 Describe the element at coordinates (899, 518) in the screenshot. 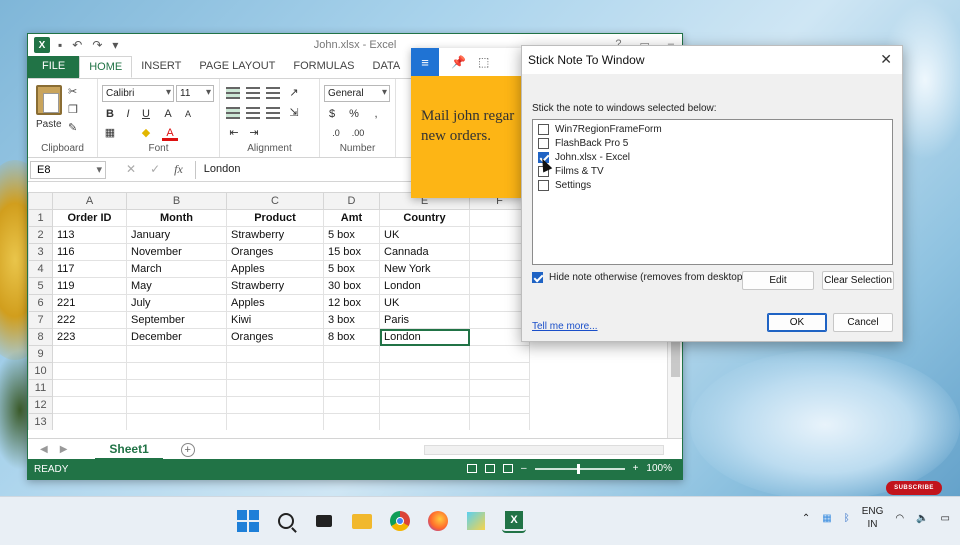

I see `wifi-icon: ◠` at that location.